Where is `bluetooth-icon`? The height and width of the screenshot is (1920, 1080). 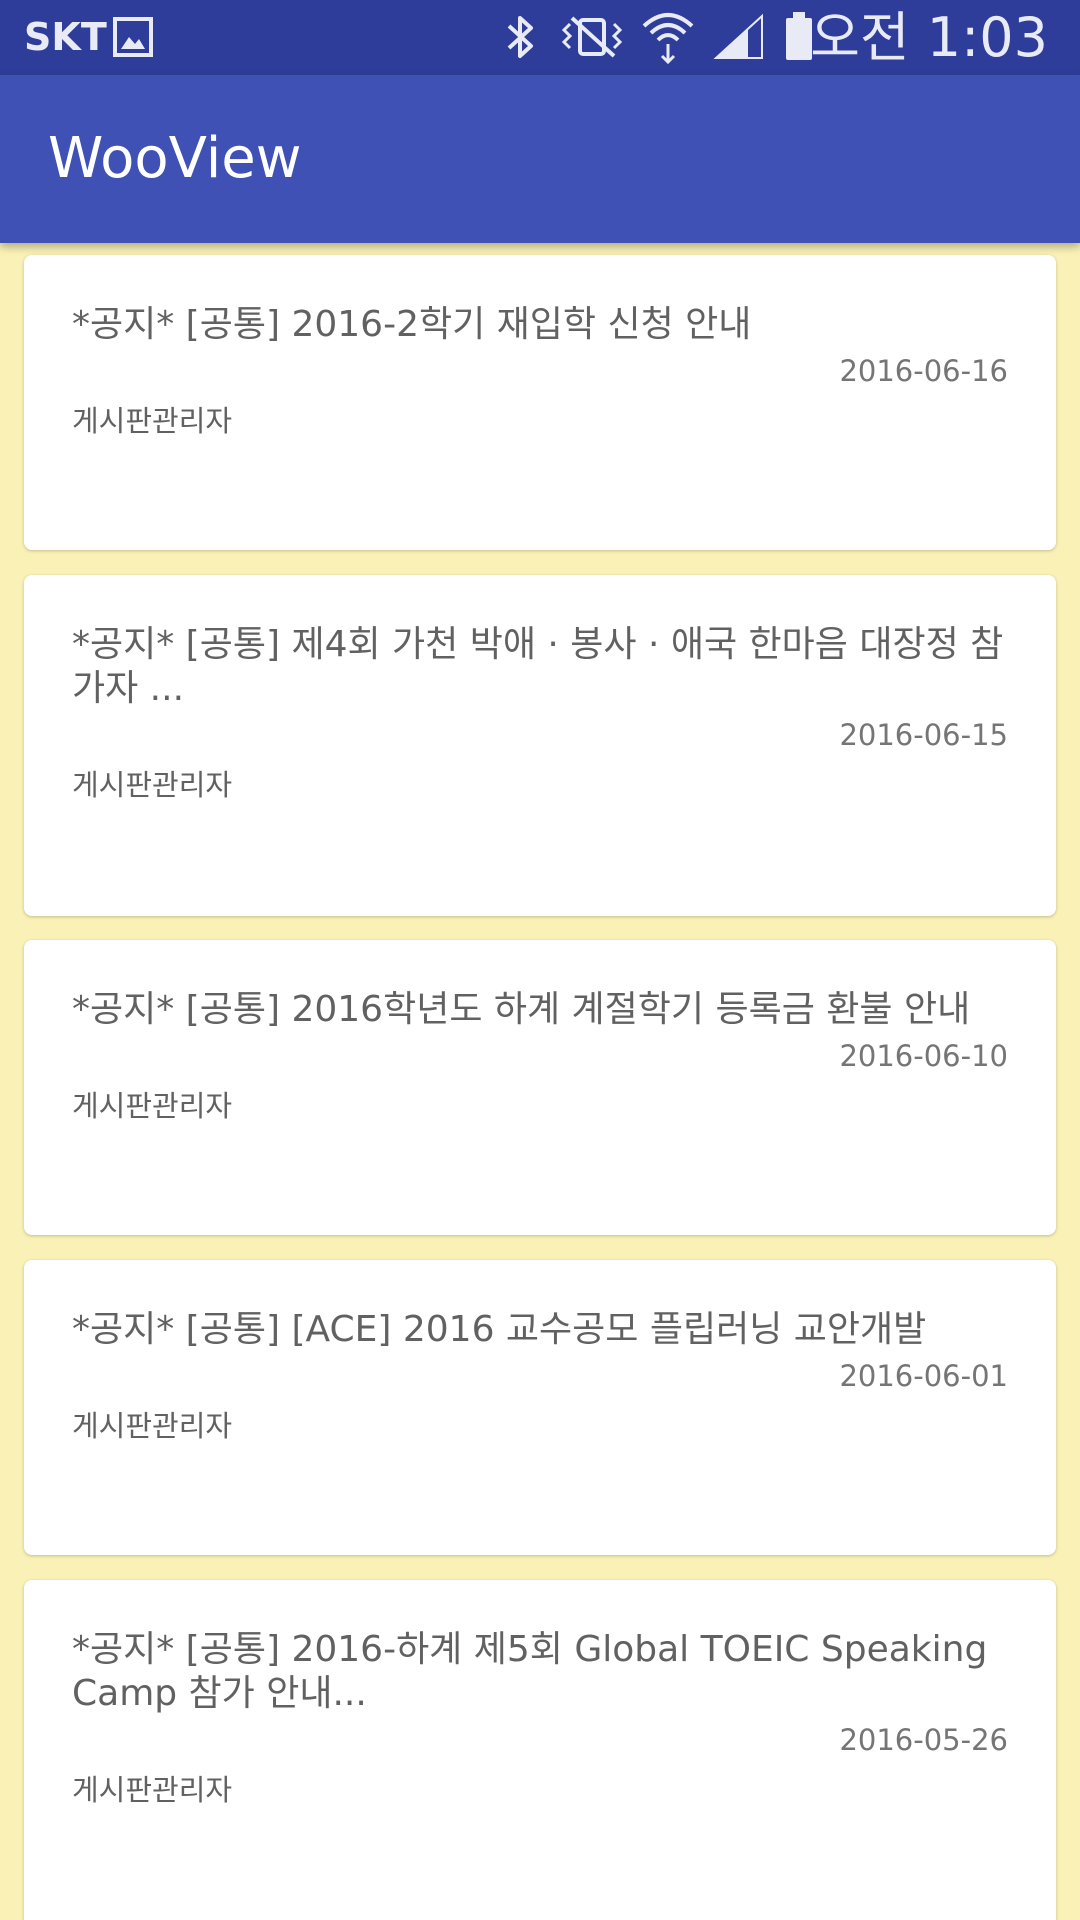 bluetooth-icon is located at coordinates (520, 37).